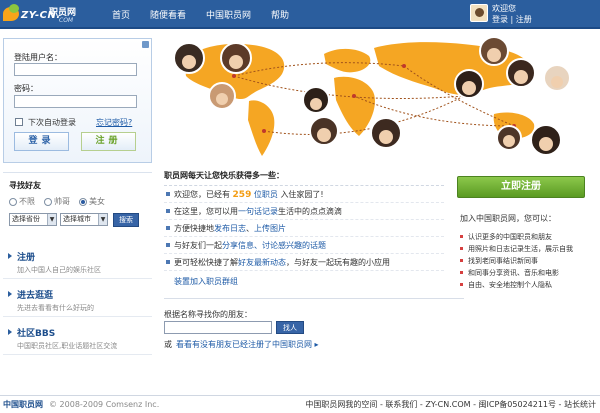  What do you see at coordinates (168, 344) in the screenshot?
I see `or-text: 或` at bounding box center [168, 344].